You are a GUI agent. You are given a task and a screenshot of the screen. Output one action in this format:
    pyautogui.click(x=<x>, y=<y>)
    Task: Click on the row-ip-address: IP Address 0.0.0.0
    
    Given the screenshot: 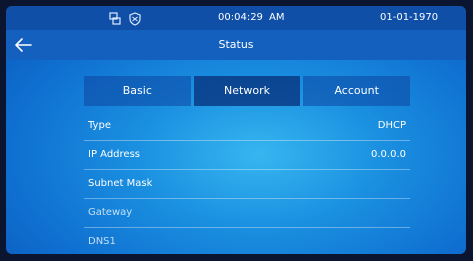 What is the action you would take?
    pyautogui.click(x=247, y=155)
    